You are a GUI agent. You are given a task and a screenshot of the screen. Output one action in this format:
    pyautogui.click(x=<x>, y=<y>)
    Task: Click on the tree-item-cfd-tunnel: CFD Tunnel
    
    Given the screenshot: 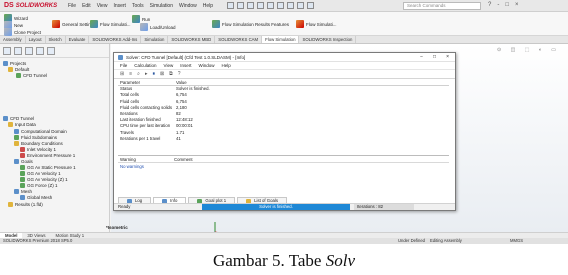 What is the action you would take?
    pyautogui.click(x=18, y=118)
    